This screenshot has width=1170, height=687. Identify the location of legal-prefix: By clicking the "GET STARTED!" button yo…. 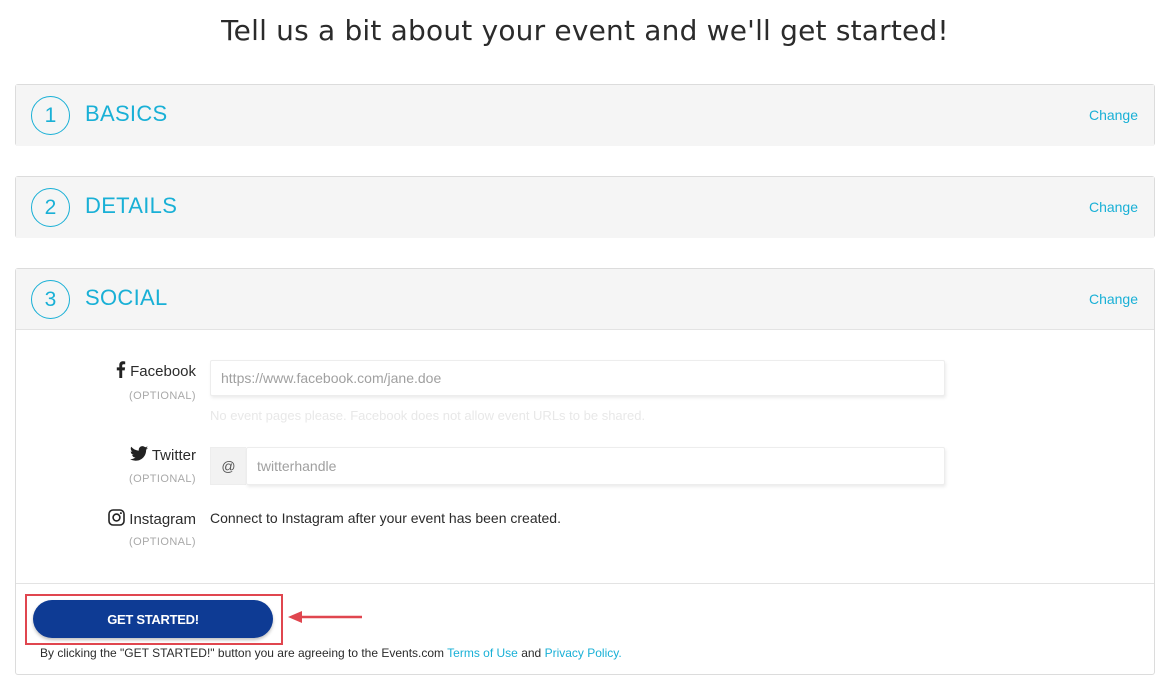
(242, 653).